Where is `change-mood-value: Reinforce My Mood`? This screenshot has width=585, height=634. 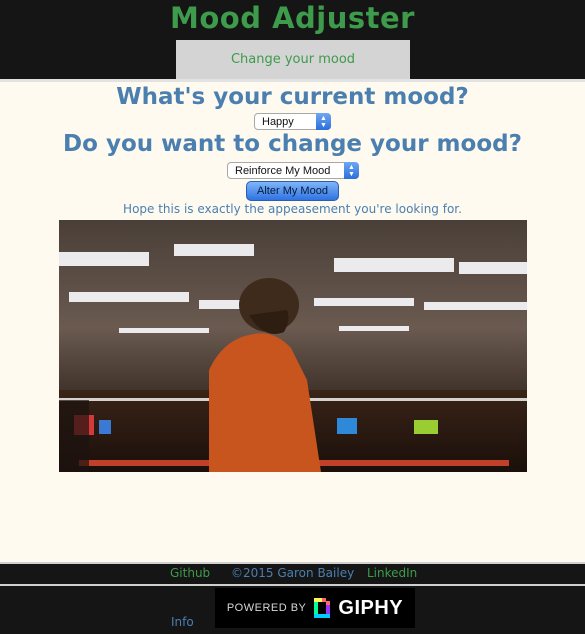
change-mood-value: Reinforce My Mood is located at coordinates (283, 170).